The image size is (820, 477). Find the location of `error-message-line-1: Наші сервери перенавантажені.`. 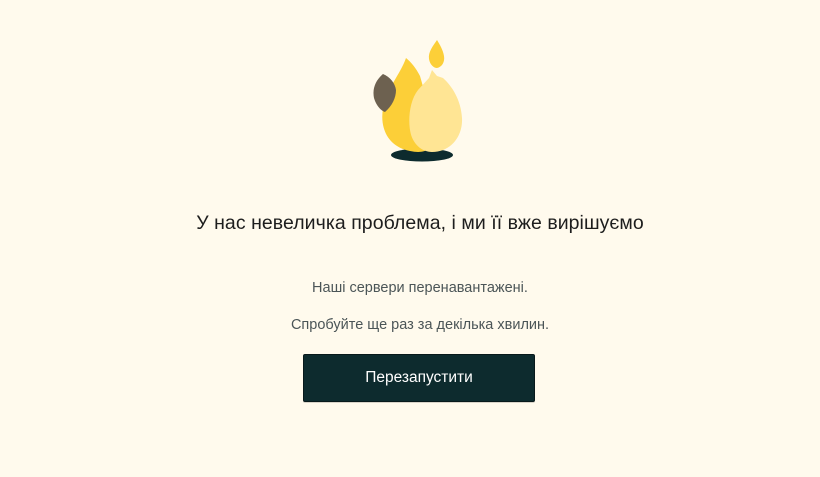

error-message-line-1: Наші сервери перенавантажені. is located at coordinates (420, 288).